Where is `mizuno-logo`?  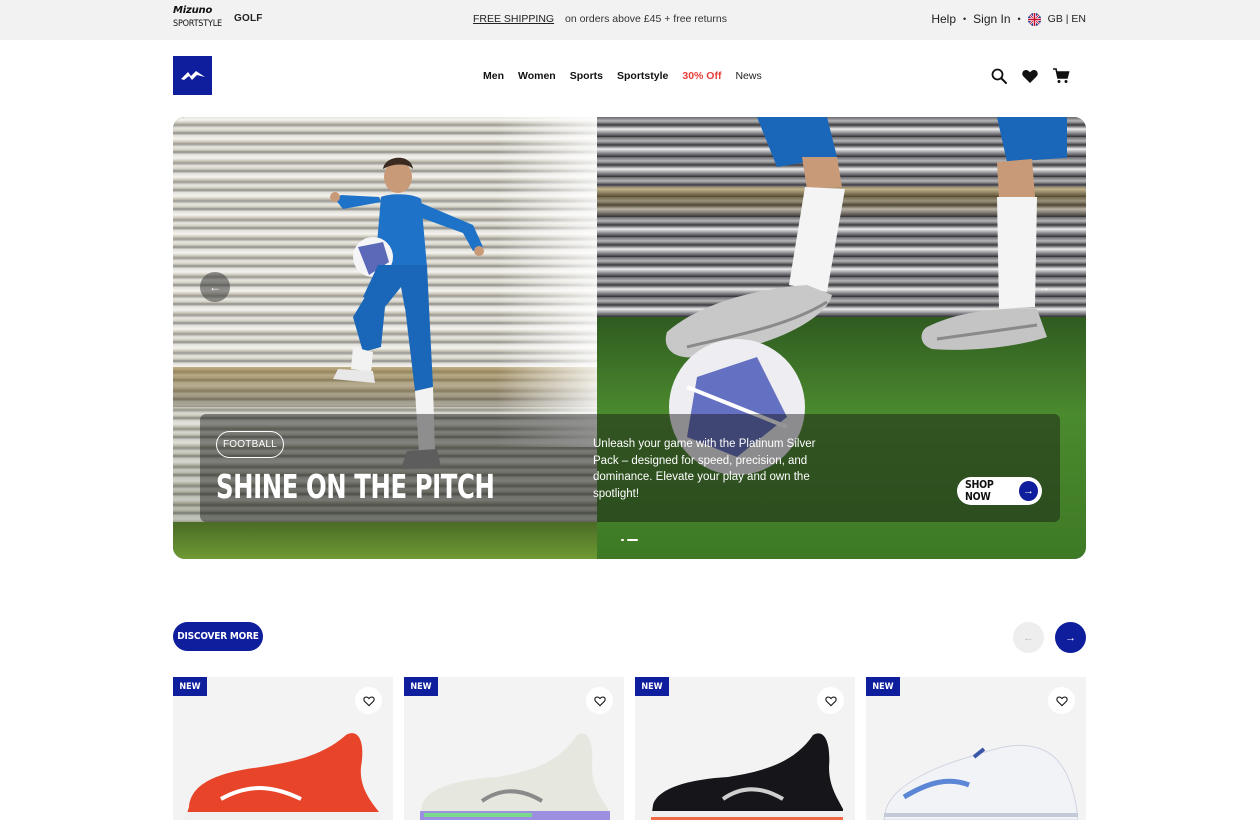
mizuno-logo is located at coordinates (192, 75).